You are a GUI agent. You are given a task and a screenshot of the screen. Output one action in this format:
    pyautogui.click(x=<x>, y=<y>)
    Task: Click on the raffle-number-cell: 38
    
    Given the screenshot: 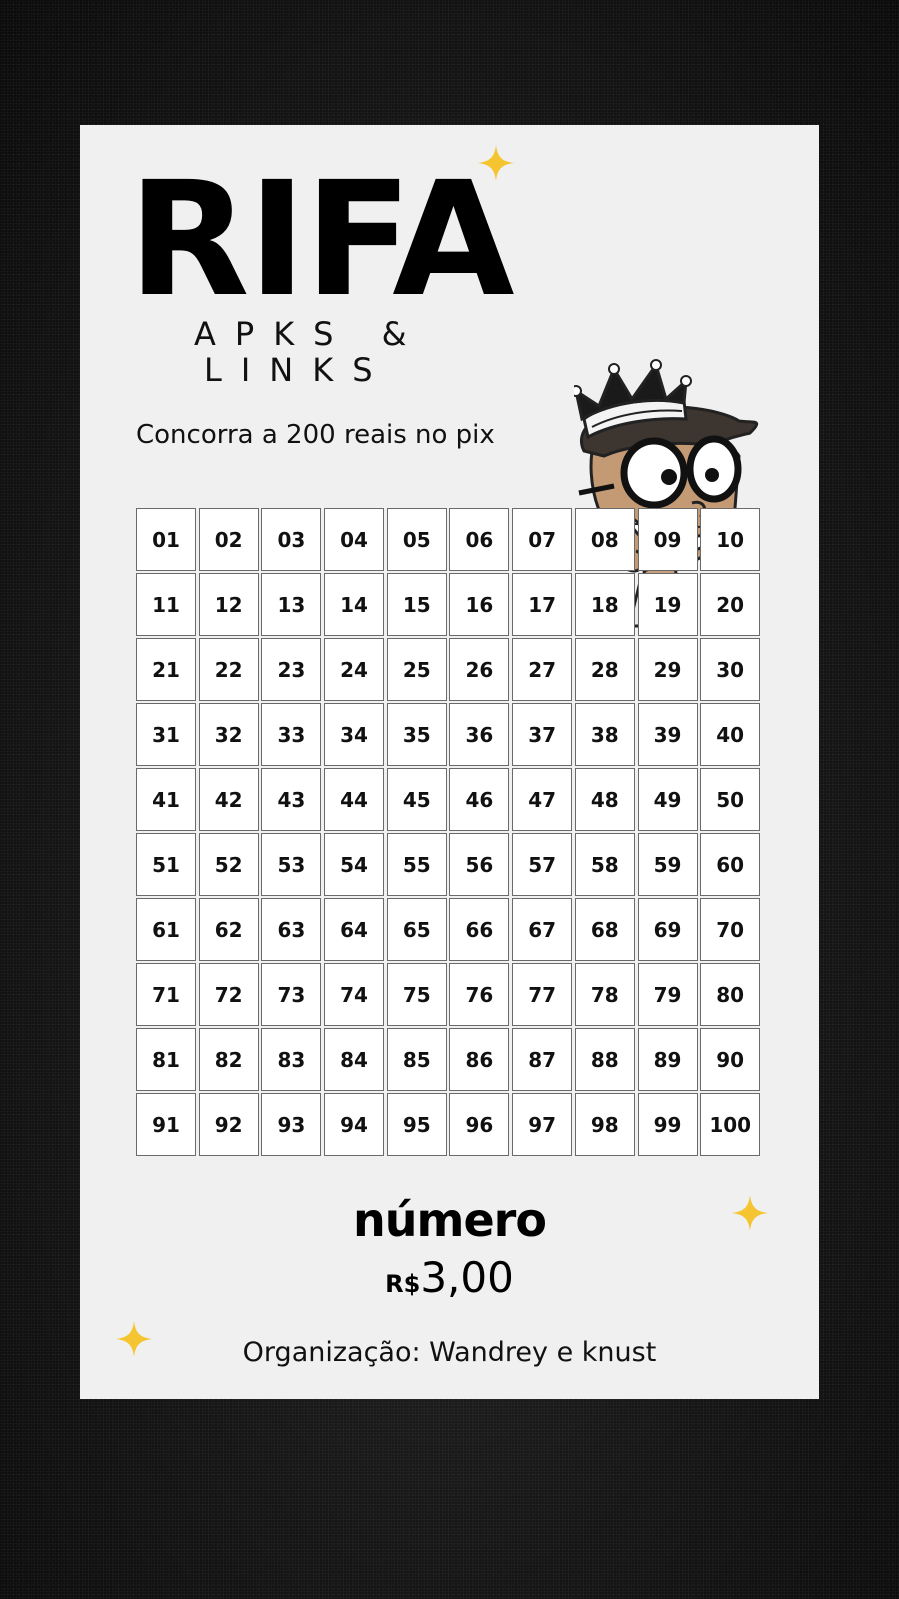 What is the action you would take?
    pyautogui.click(x=604, y=734)
    